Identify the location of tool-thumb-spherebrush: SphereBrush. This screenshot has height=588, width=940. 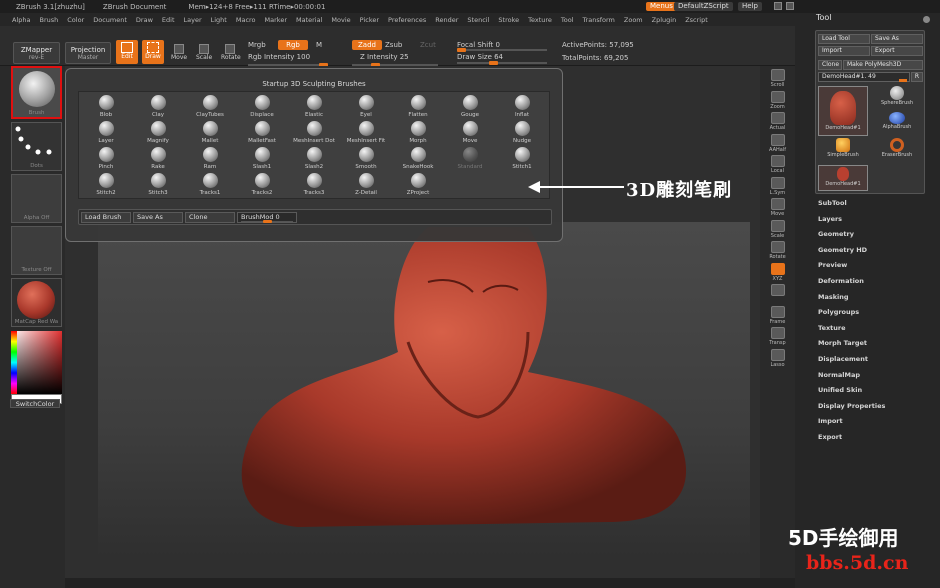
(897, 98).